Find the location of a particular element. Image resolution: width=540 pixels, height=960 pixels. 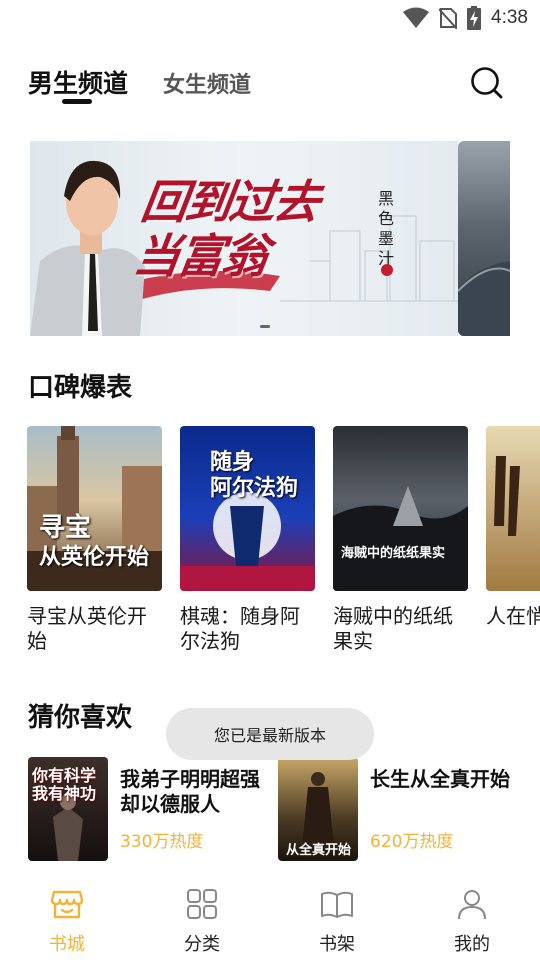

book-heat: 620万热度 is located at coordinates (412, 842).